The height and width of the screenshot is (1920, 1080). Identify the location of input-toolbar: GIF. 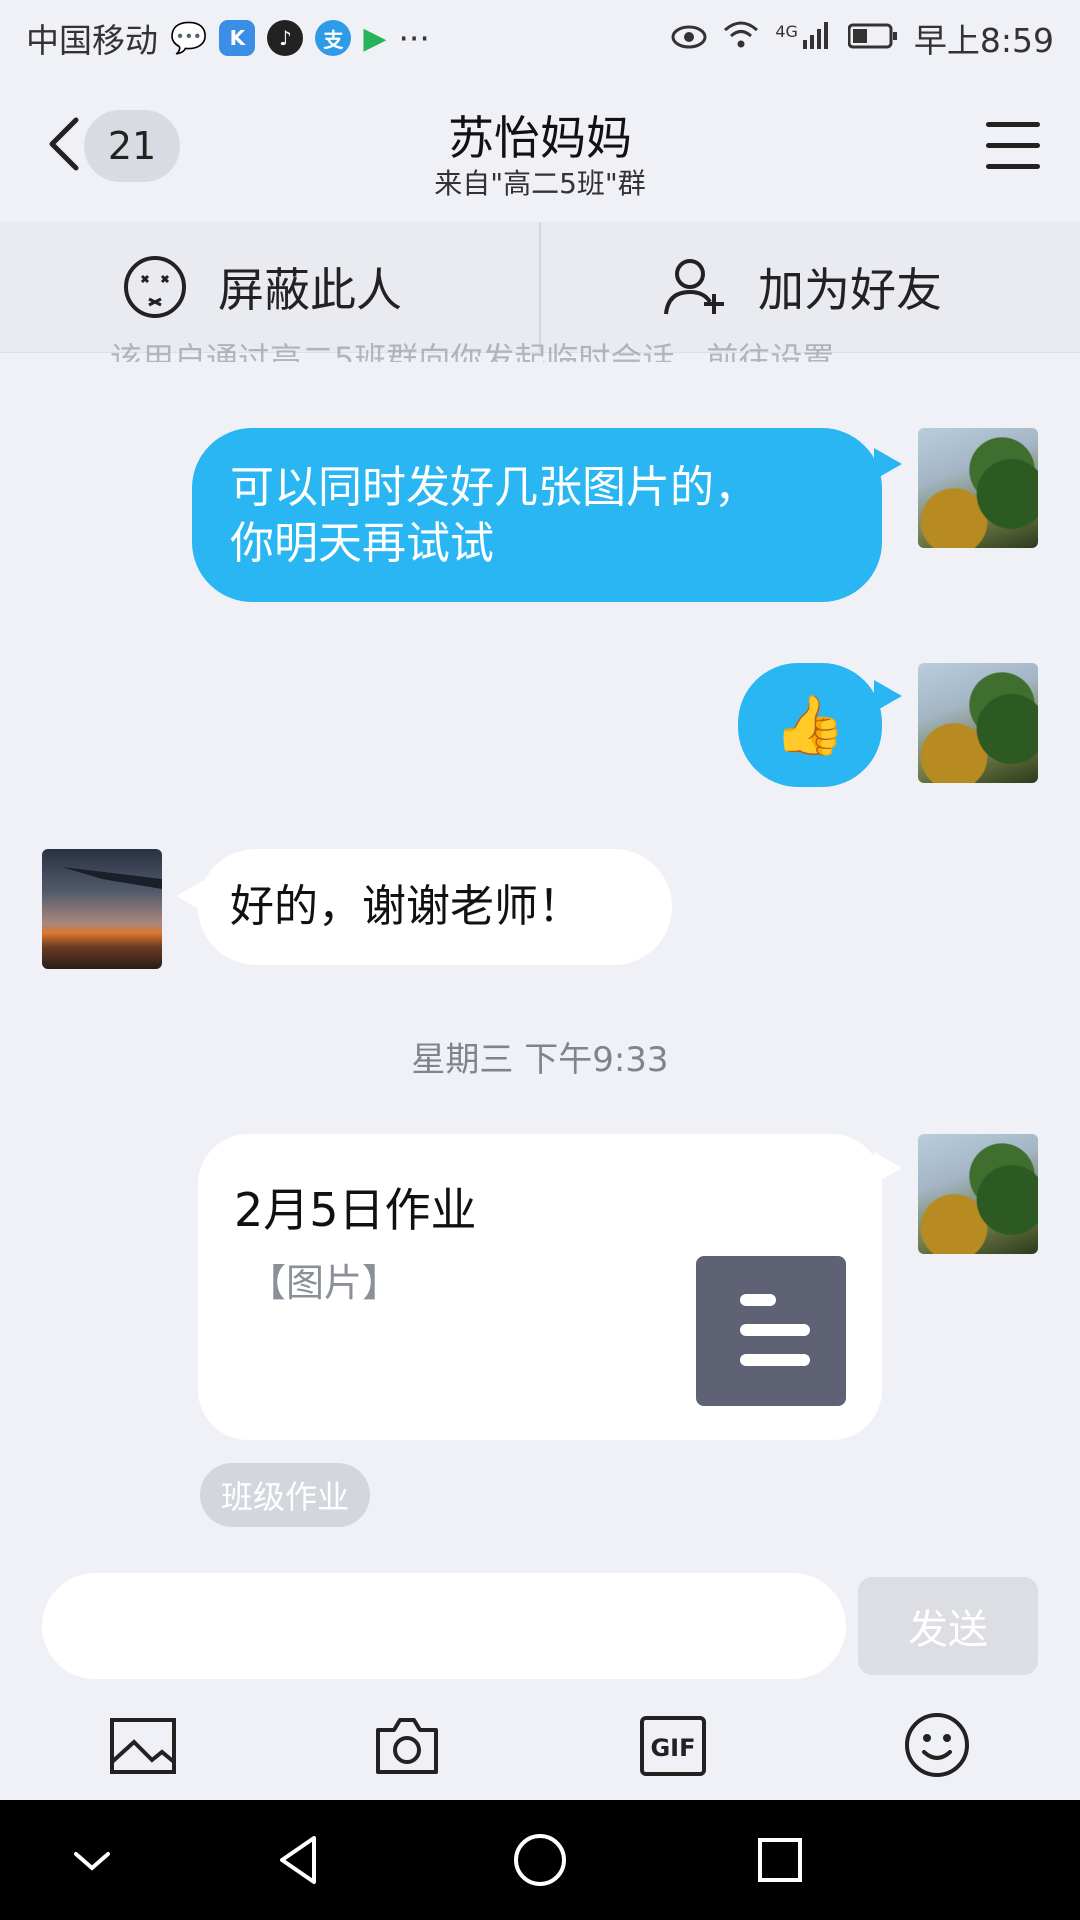
(540, 1745).